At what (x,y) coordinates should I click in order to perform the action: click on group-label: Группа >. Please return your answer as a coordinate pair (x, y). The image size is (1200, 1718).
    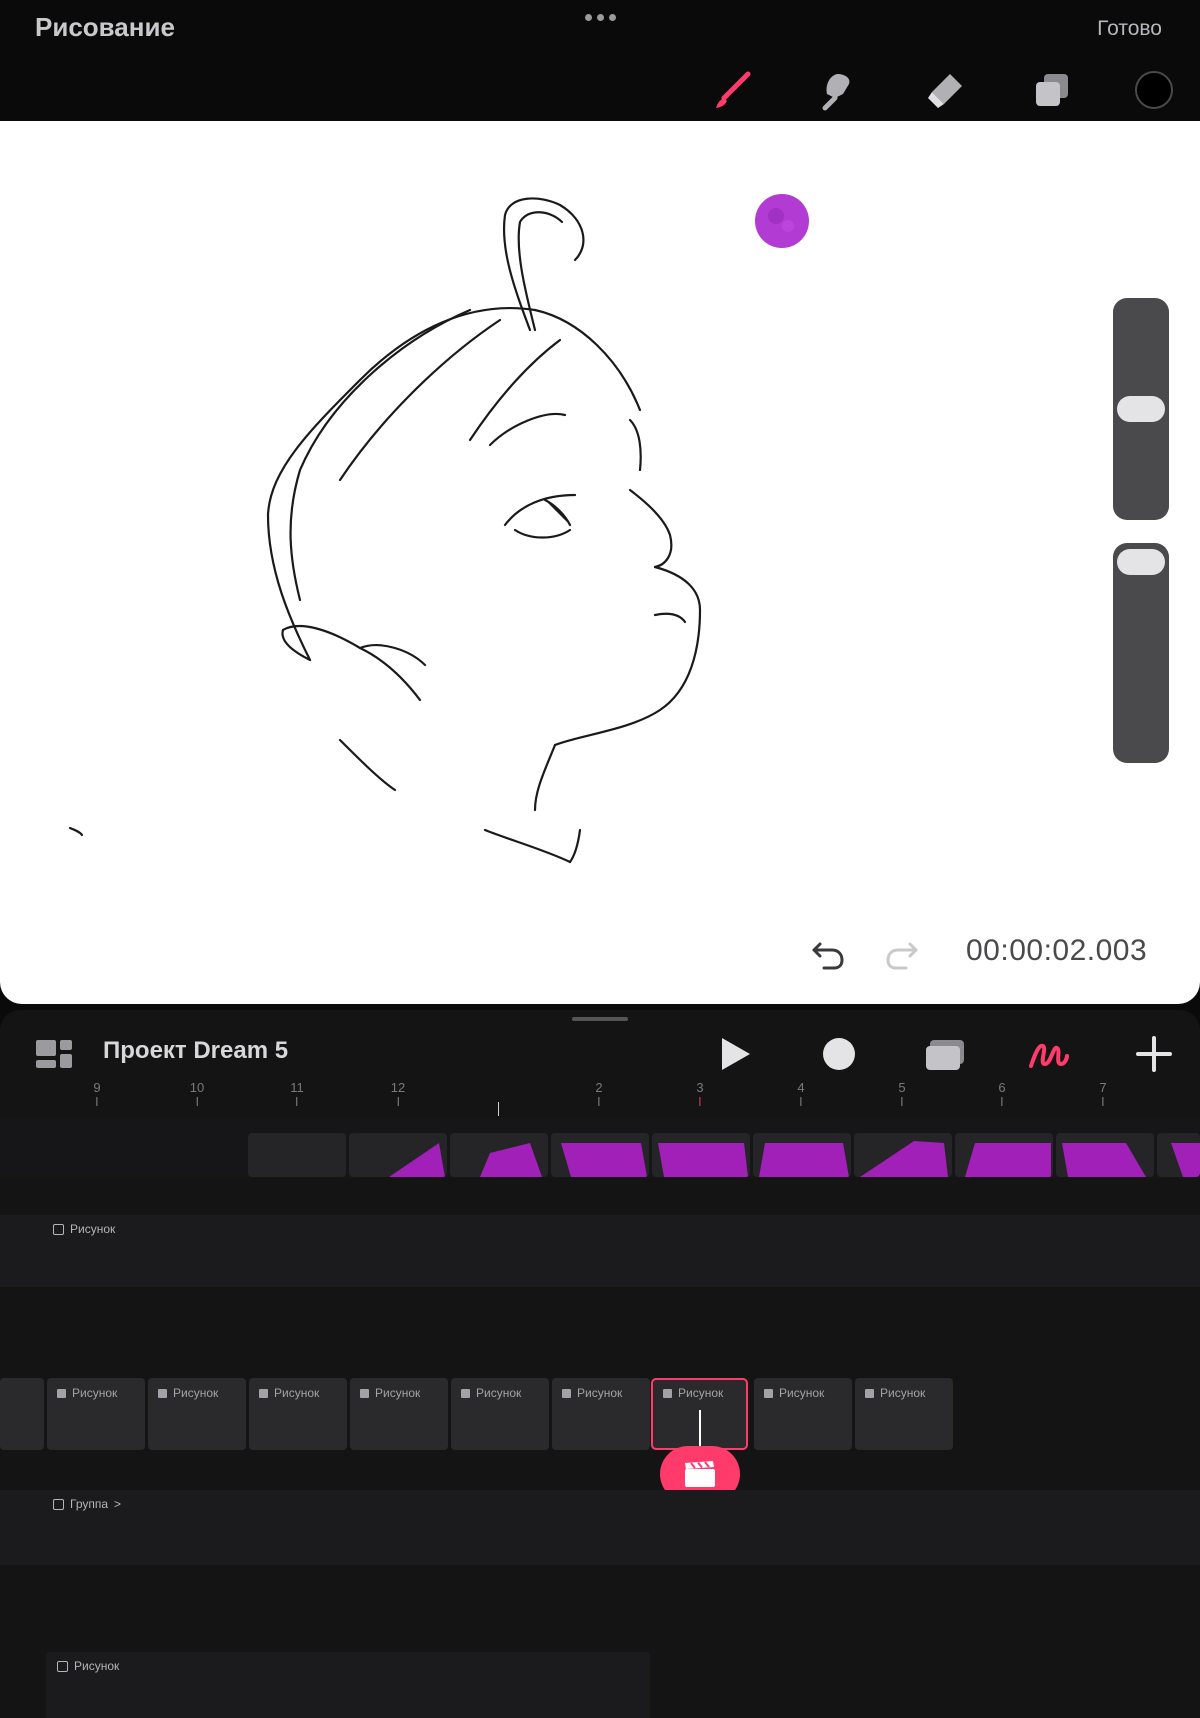
    Looking at the image, I should click on (87, 1504).